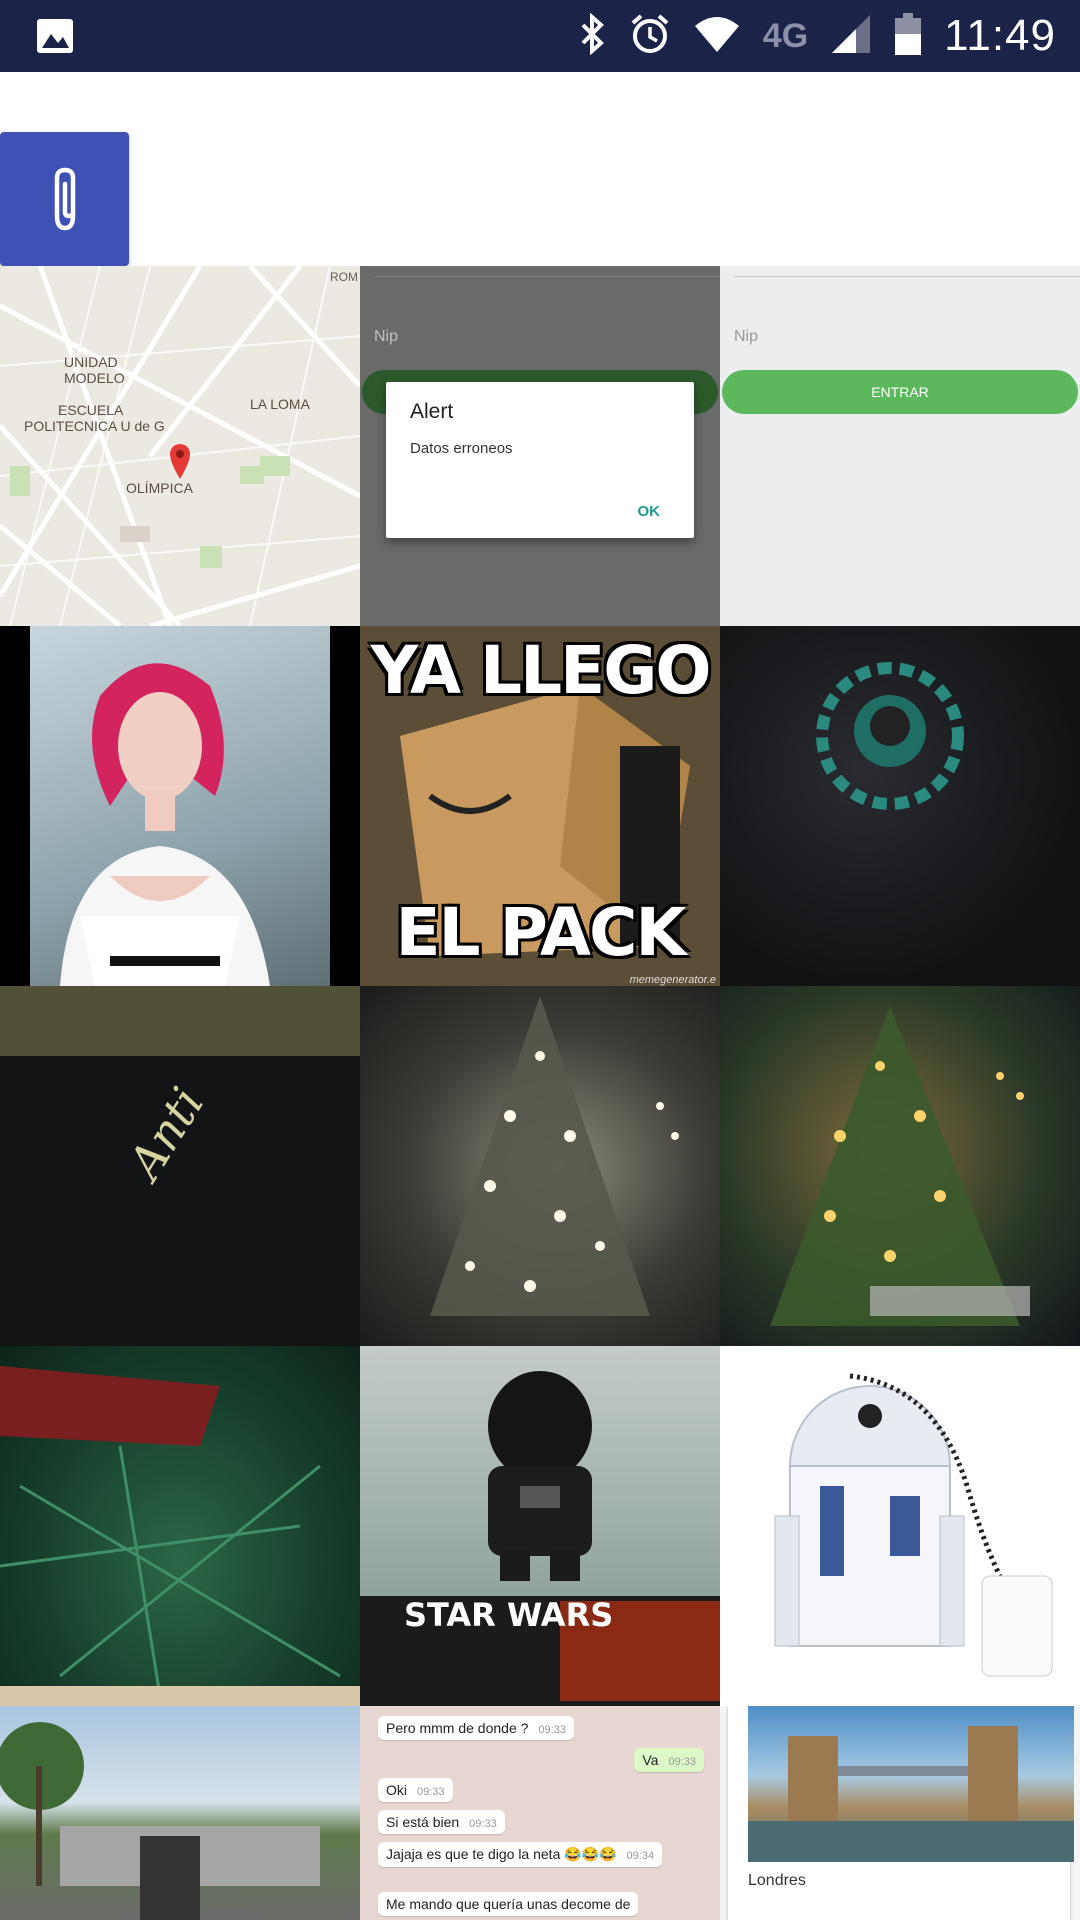 Image resolution: width=1080 pixels, height=1920 pixels. I want to click on tower-bridge-image, so click(911, 1784).